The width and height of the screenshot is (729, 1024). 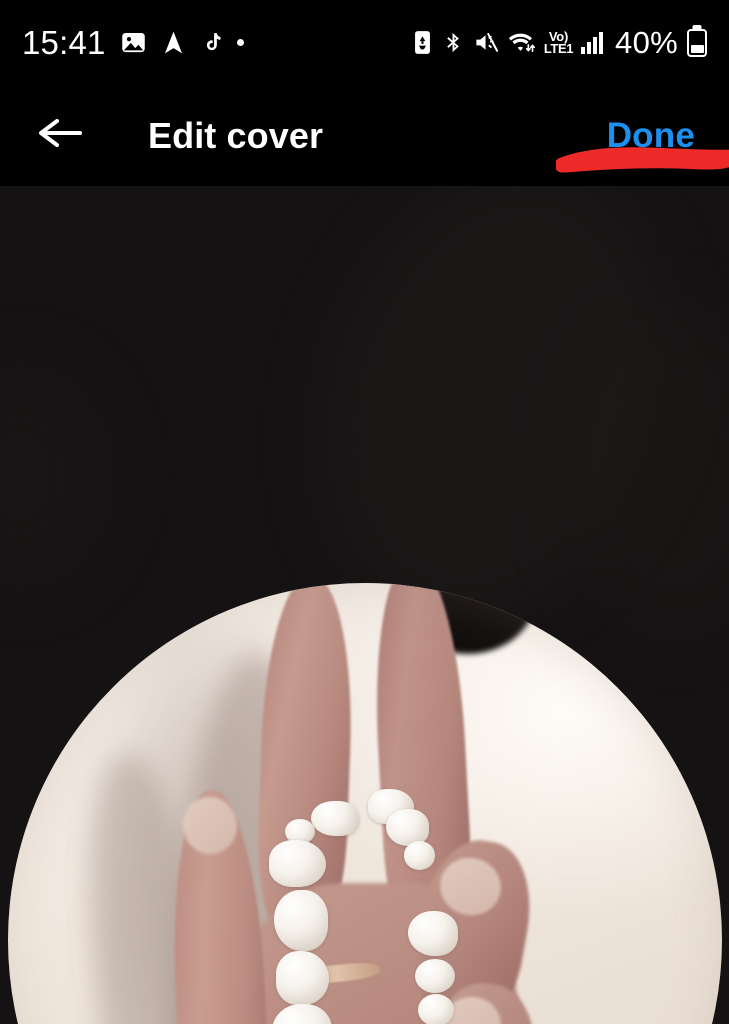 What do you see at coordinates (211, 42) in the screenshot?
I see `tiktok-icon` at bounding box center [211, 42].